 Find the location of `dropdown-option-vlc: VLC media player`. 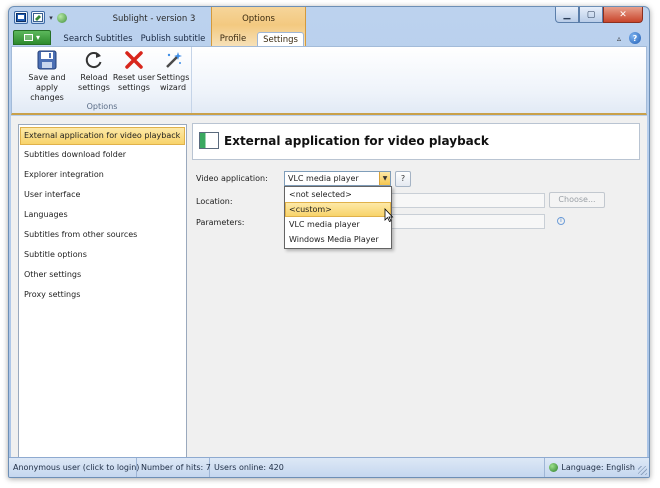

dropdown-option-vlc: VLC media player is located at coordinates (338, 224).